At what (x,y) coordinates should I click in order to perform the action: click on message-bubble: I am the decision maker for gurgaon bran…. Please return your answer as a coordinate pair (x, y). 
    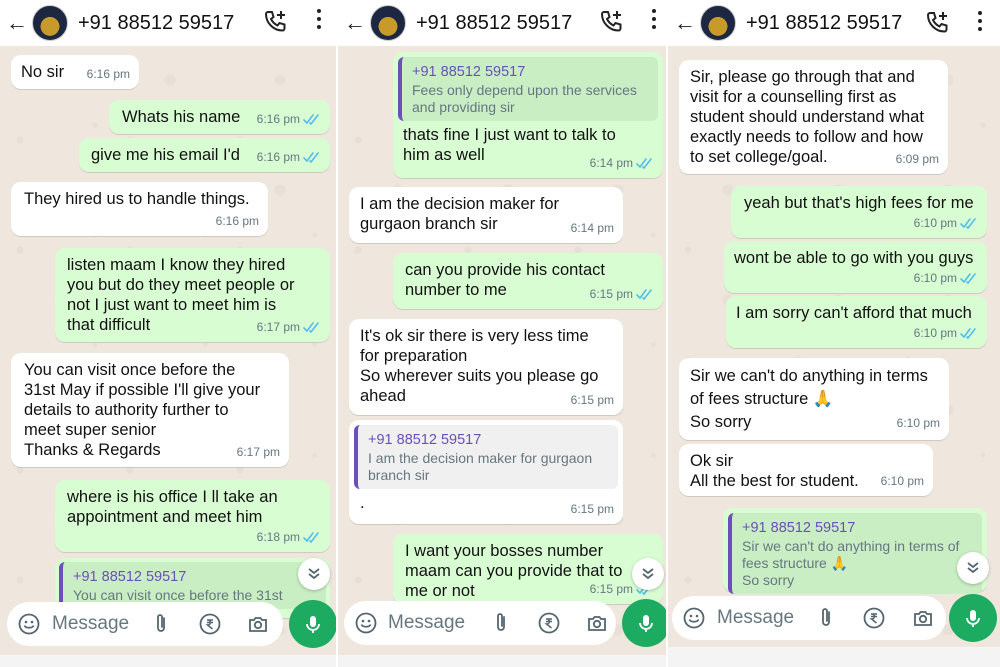
    Looking at the image, I should click on (486, 215).